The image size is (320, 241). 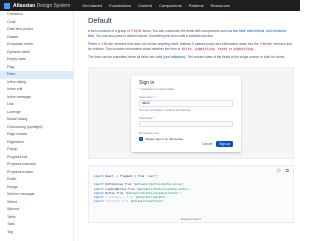 What do you see at coordinates (164, 138) in the screenshot?
I see `checkbox-label: Always sign in on this device` at bounding box center [164, 138].